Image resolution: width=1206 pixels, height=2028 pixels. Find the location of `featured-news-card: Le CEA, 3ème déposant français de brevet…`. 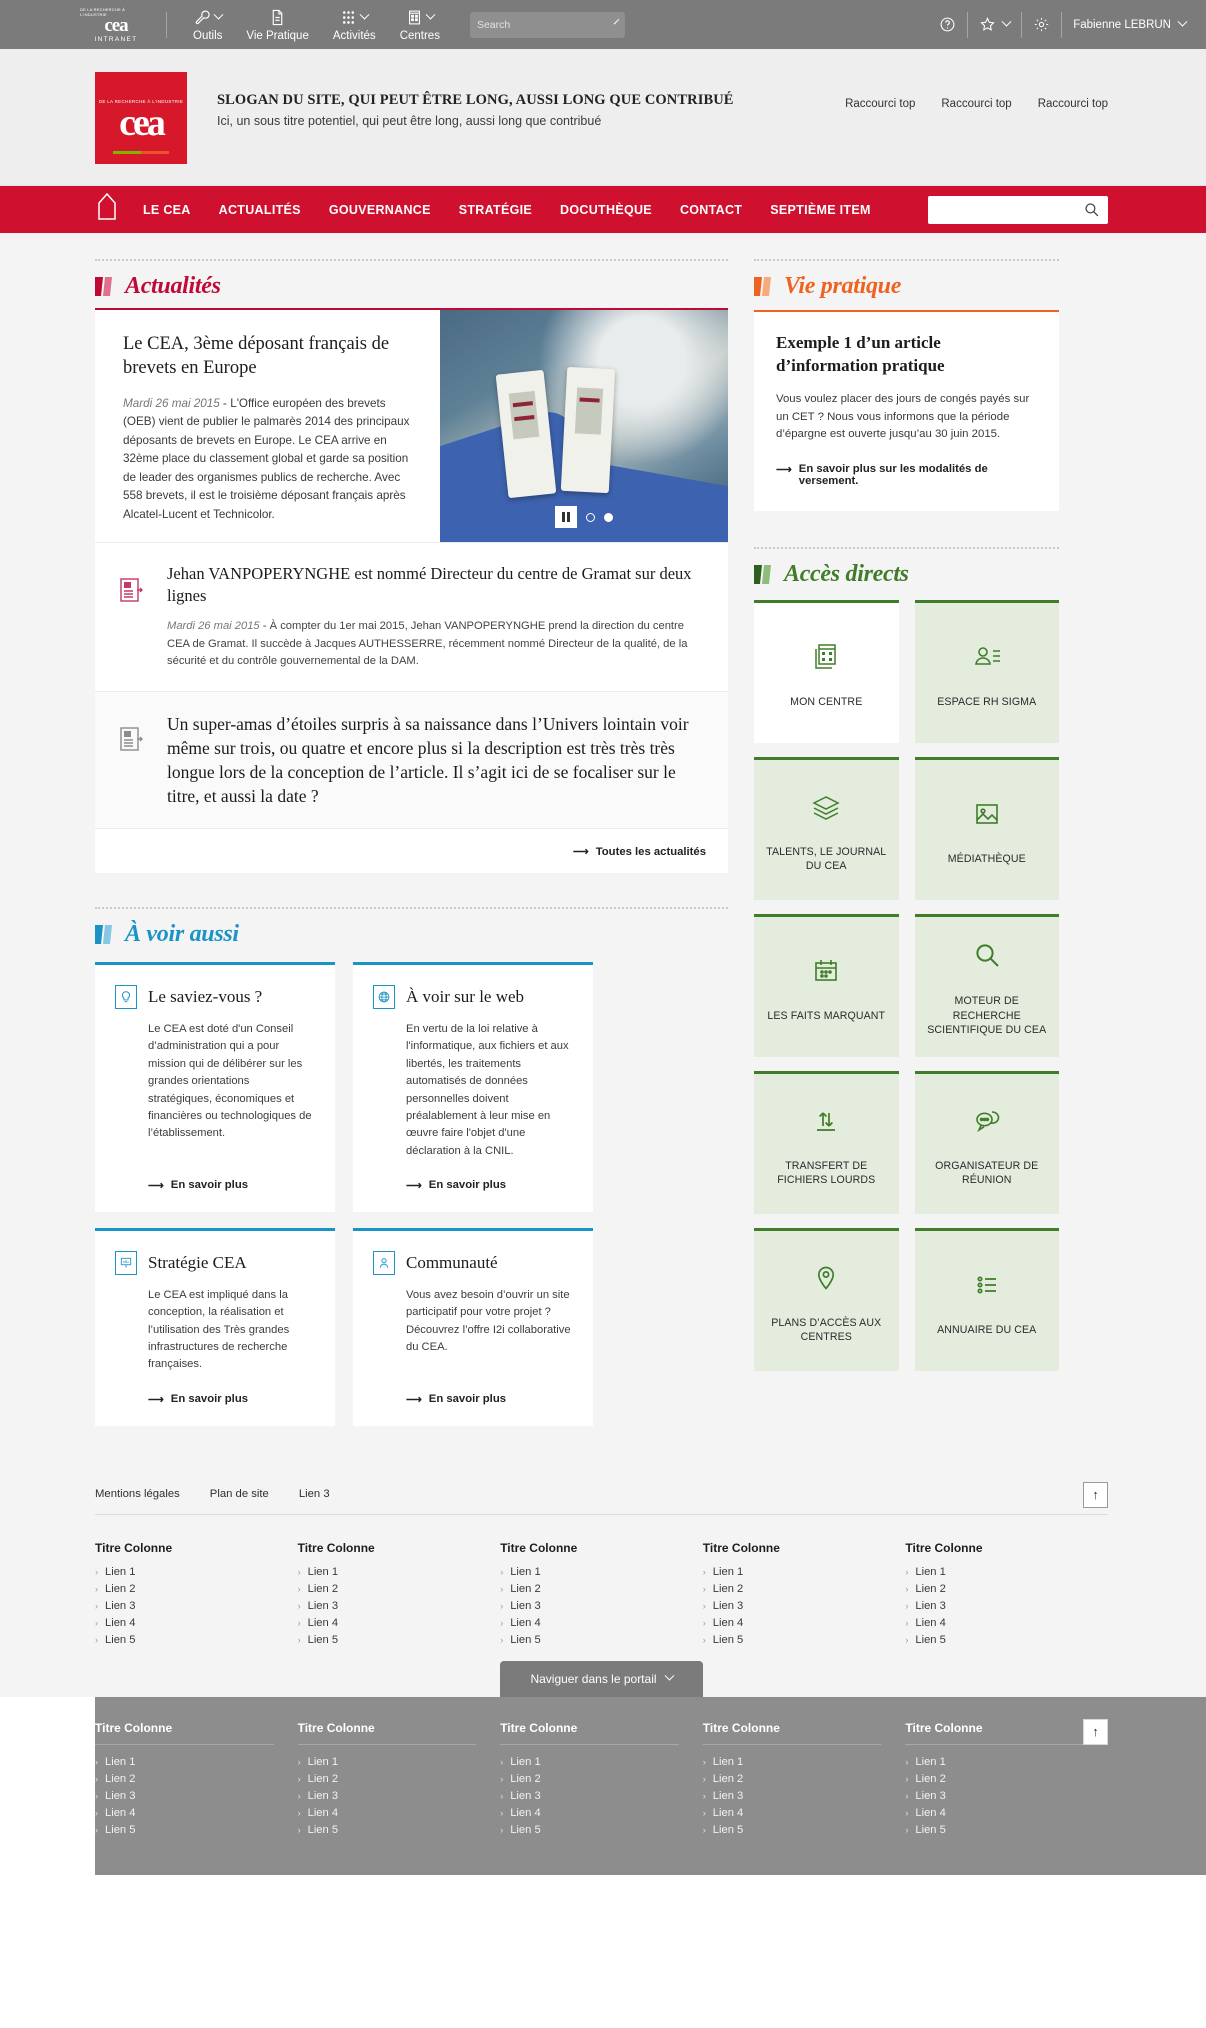

featured-news-card: Le CEA, 3ème déposant français de brevet… is located at coordinates (411, 426).